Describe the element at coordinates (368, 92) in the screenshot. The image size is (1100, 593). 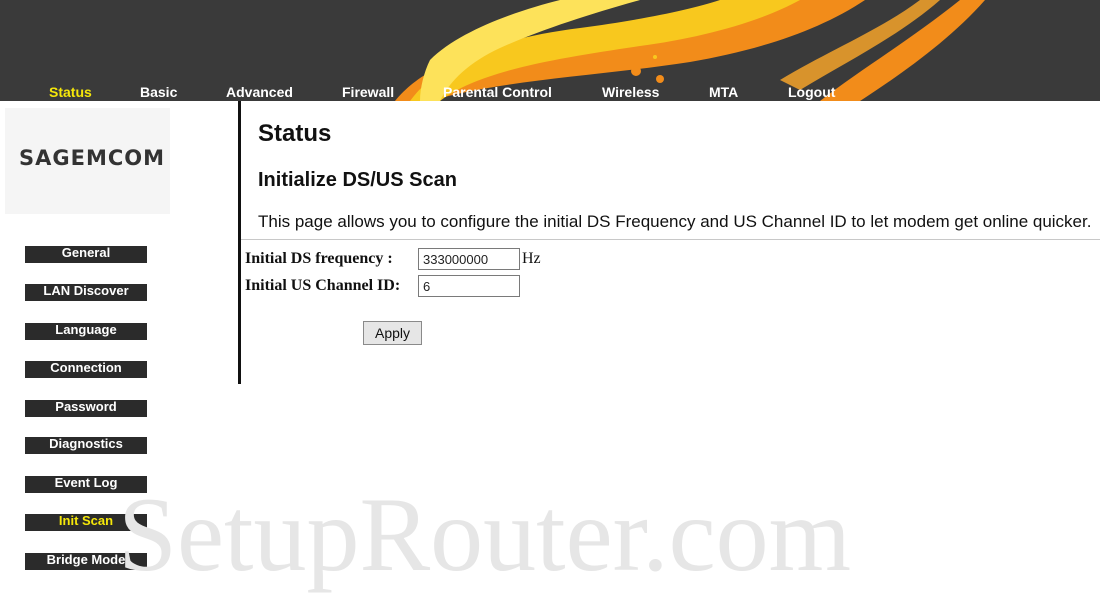
I see `nav-firewall: Firewall` at that location.